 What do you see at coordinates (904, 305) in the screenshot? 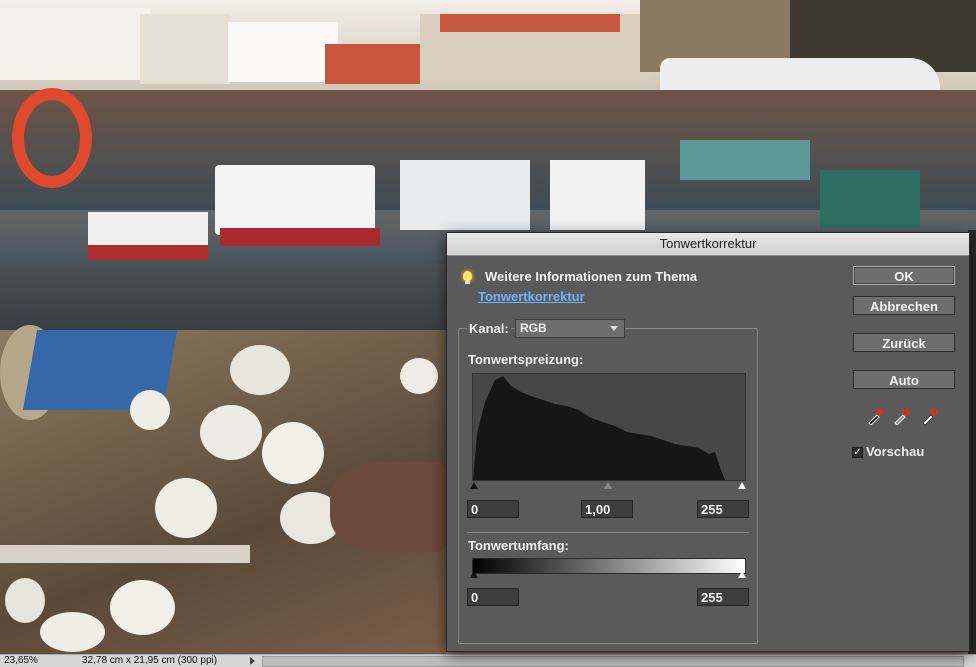
I see `cancel-button: Abbrechen` at bounding box center [904, 305].